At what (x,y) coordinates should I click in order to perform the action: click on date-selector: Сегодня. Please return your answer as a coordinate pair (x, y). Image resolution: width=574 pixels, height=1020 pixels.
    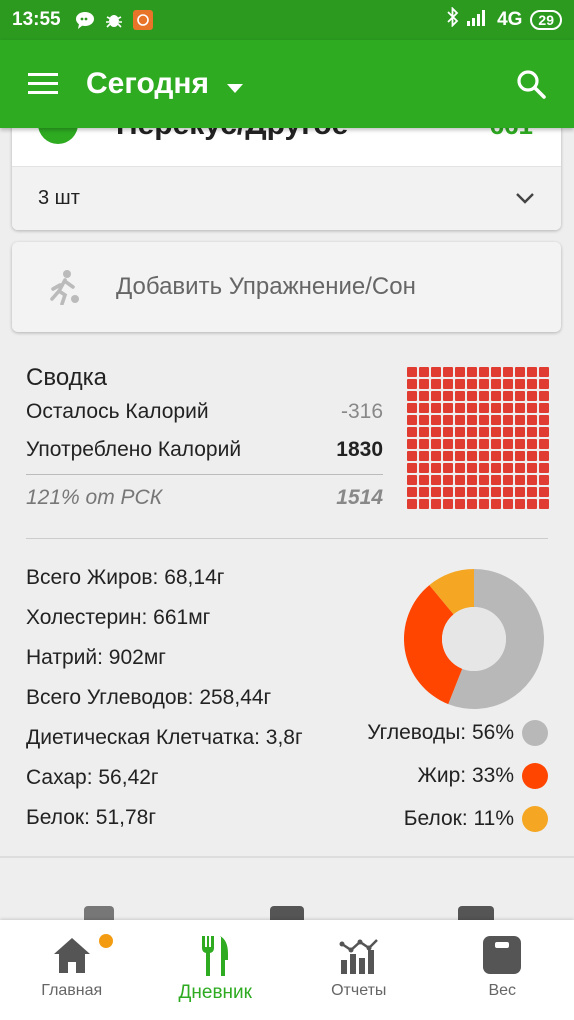
    Looking at the image, I should click on (165, 84).